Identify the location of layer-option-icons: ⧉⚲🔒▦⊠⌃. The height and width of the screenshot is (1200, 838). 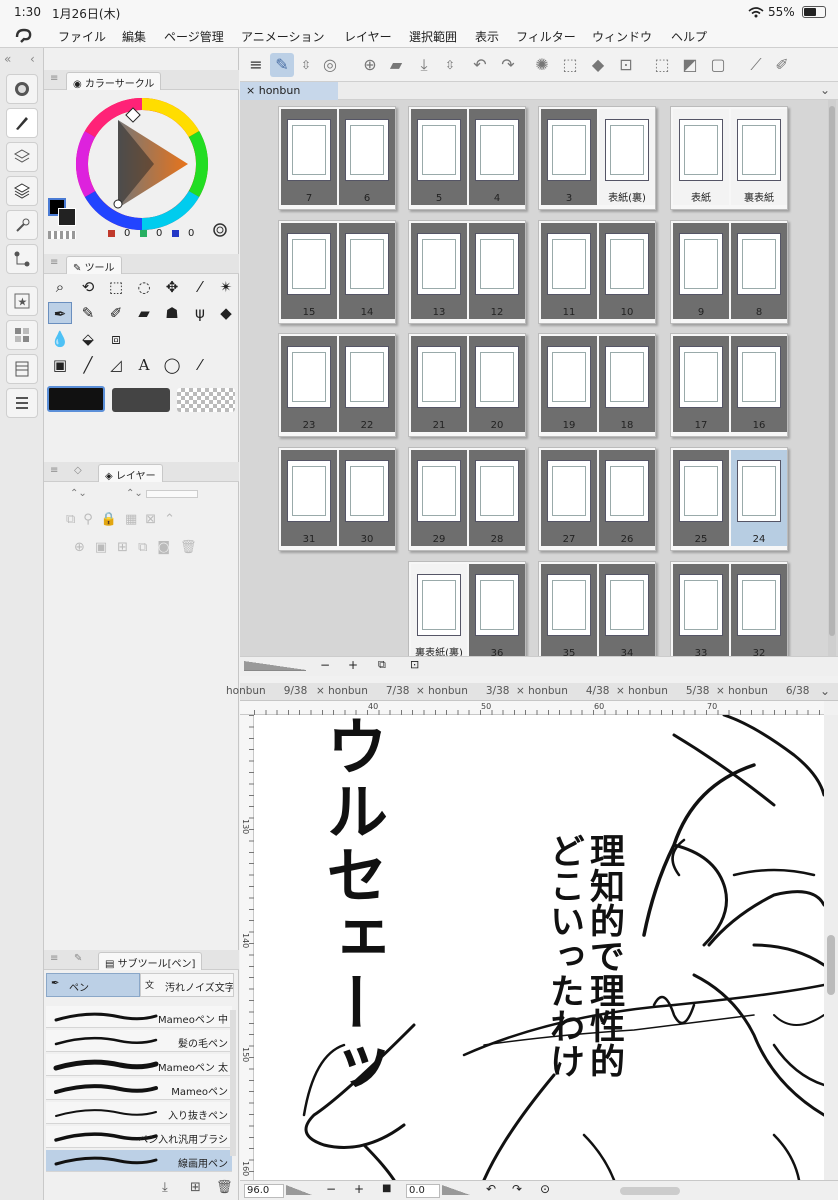
(151, 522).